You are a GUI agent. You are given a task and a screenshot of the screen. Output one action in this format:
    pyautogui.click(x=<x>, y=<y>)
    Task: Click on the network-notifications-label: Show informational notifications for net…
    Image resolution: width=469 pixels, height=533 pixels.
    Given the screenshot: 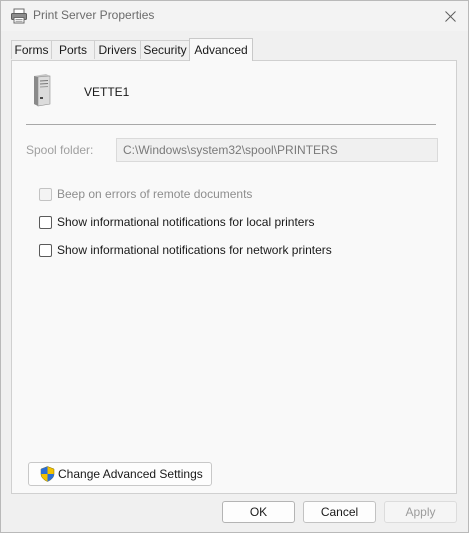 What is the action you would take?
    pyautogui.click(x=194, y=250)
    